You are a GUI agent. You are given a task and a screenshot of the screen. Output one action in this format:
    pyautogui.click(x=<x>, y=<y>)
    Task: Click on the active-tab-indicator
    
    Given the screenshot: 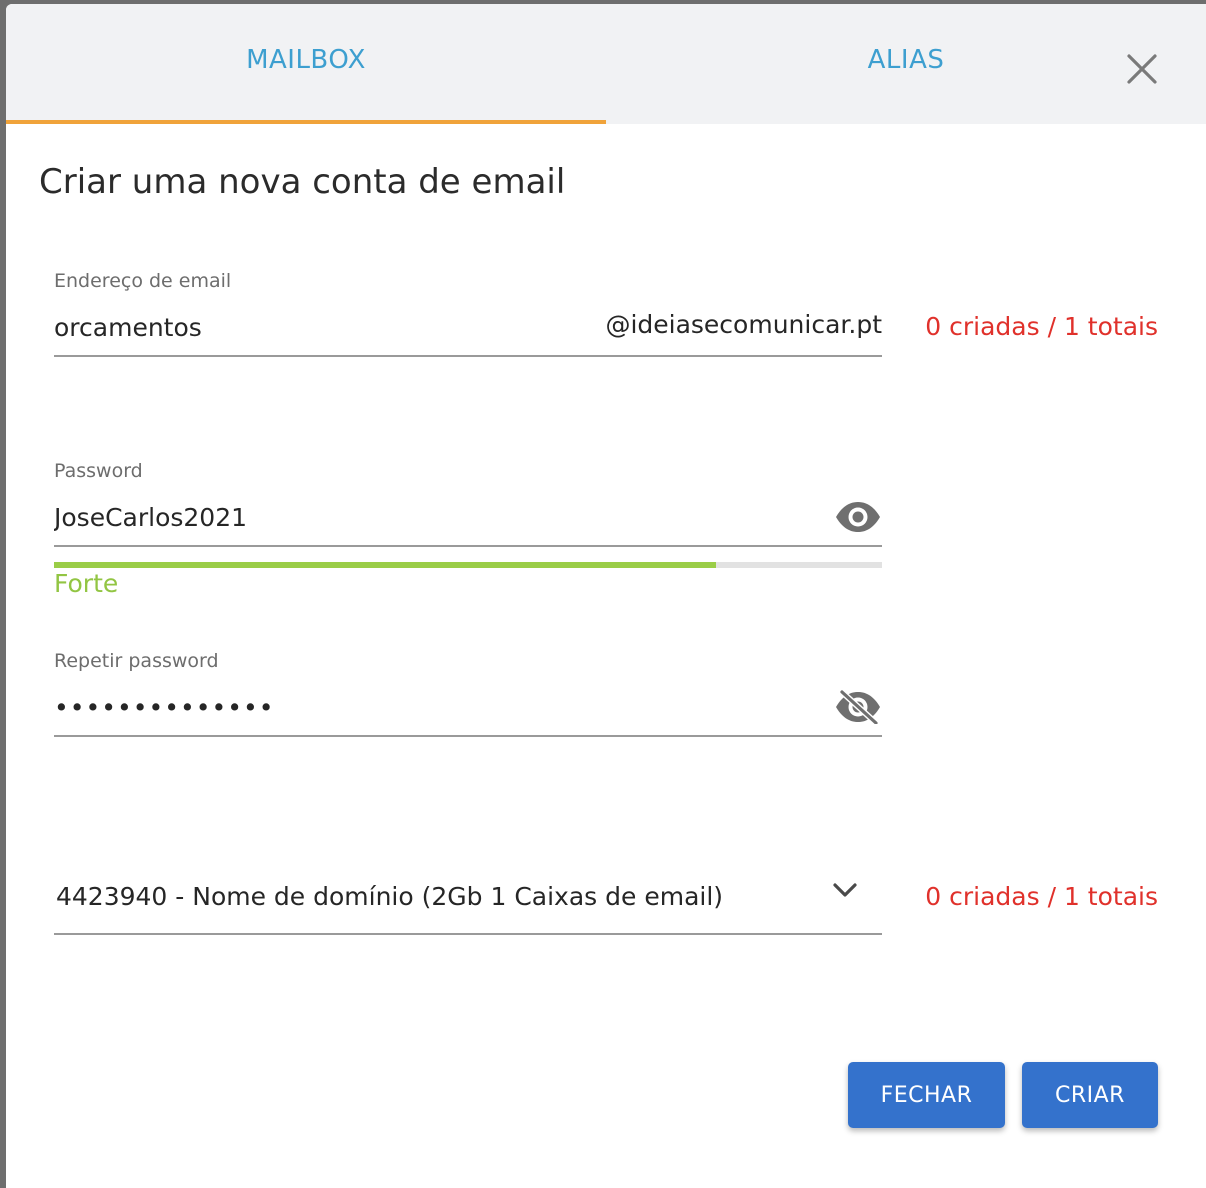 What is the action you would take?
    pyautogui.click(x=306, y=122)
    